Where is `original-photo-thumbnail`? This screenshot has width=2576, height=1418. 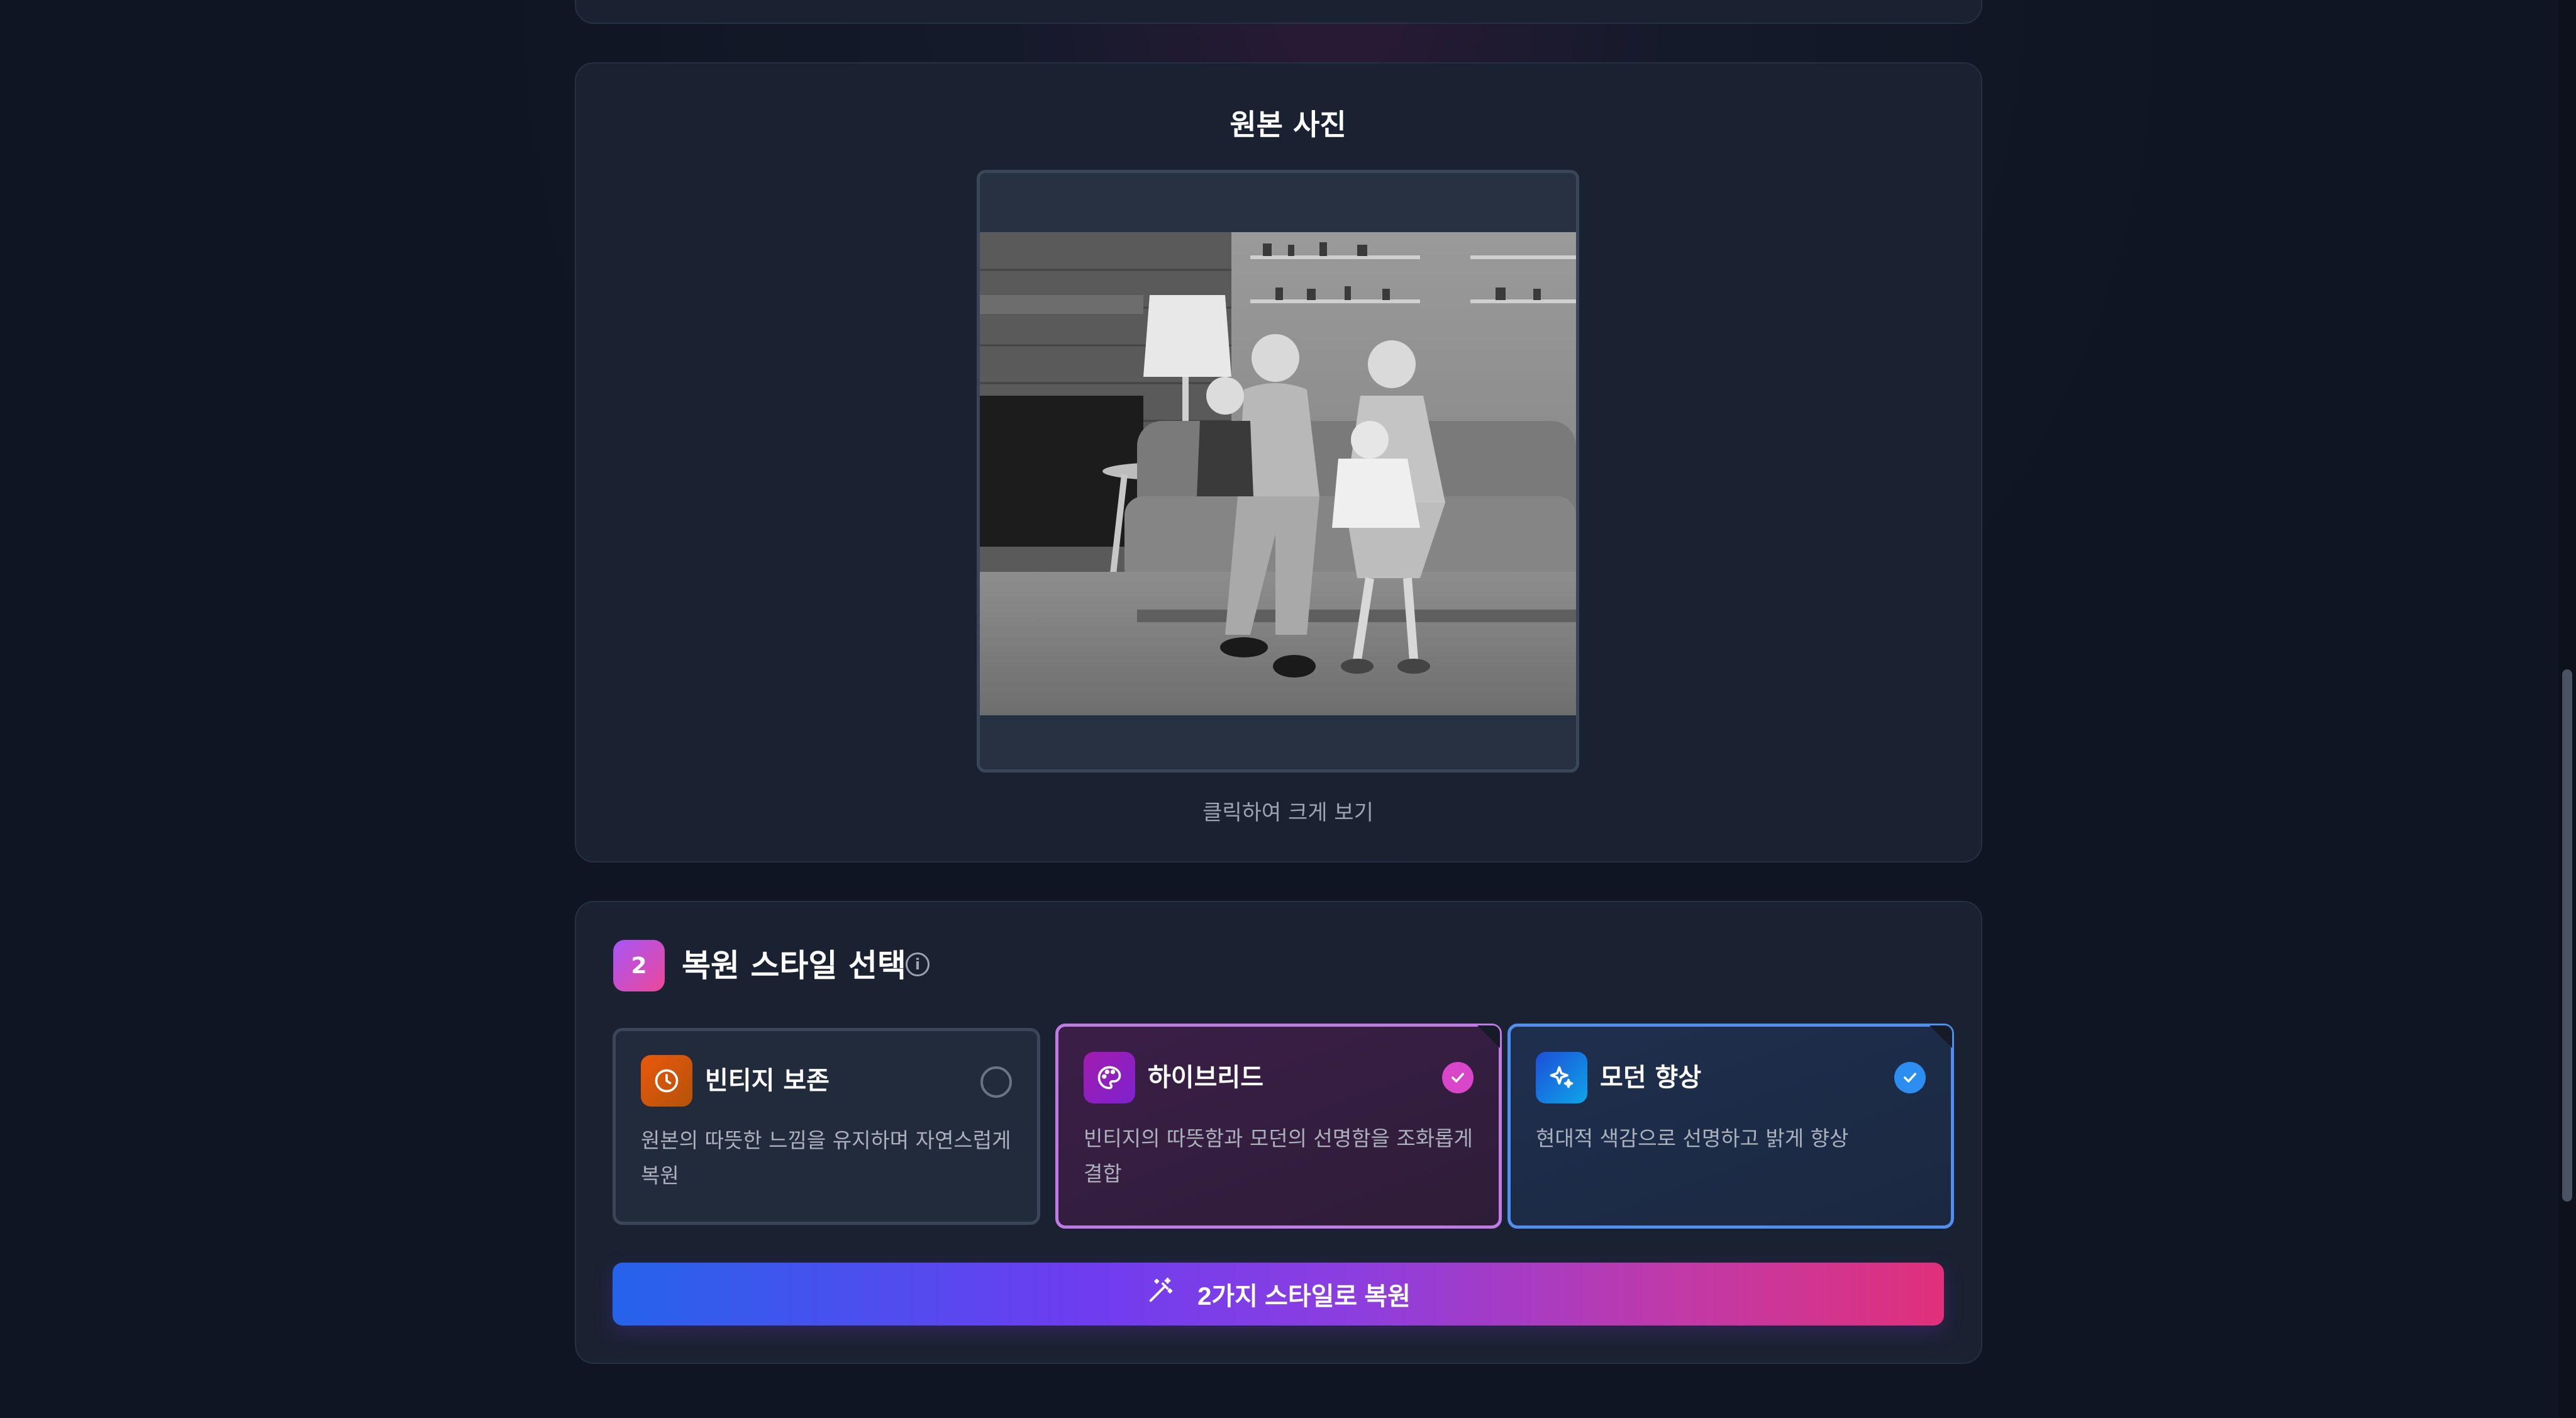 original-photo-thumbnail is located at coordinates (1278, 471).